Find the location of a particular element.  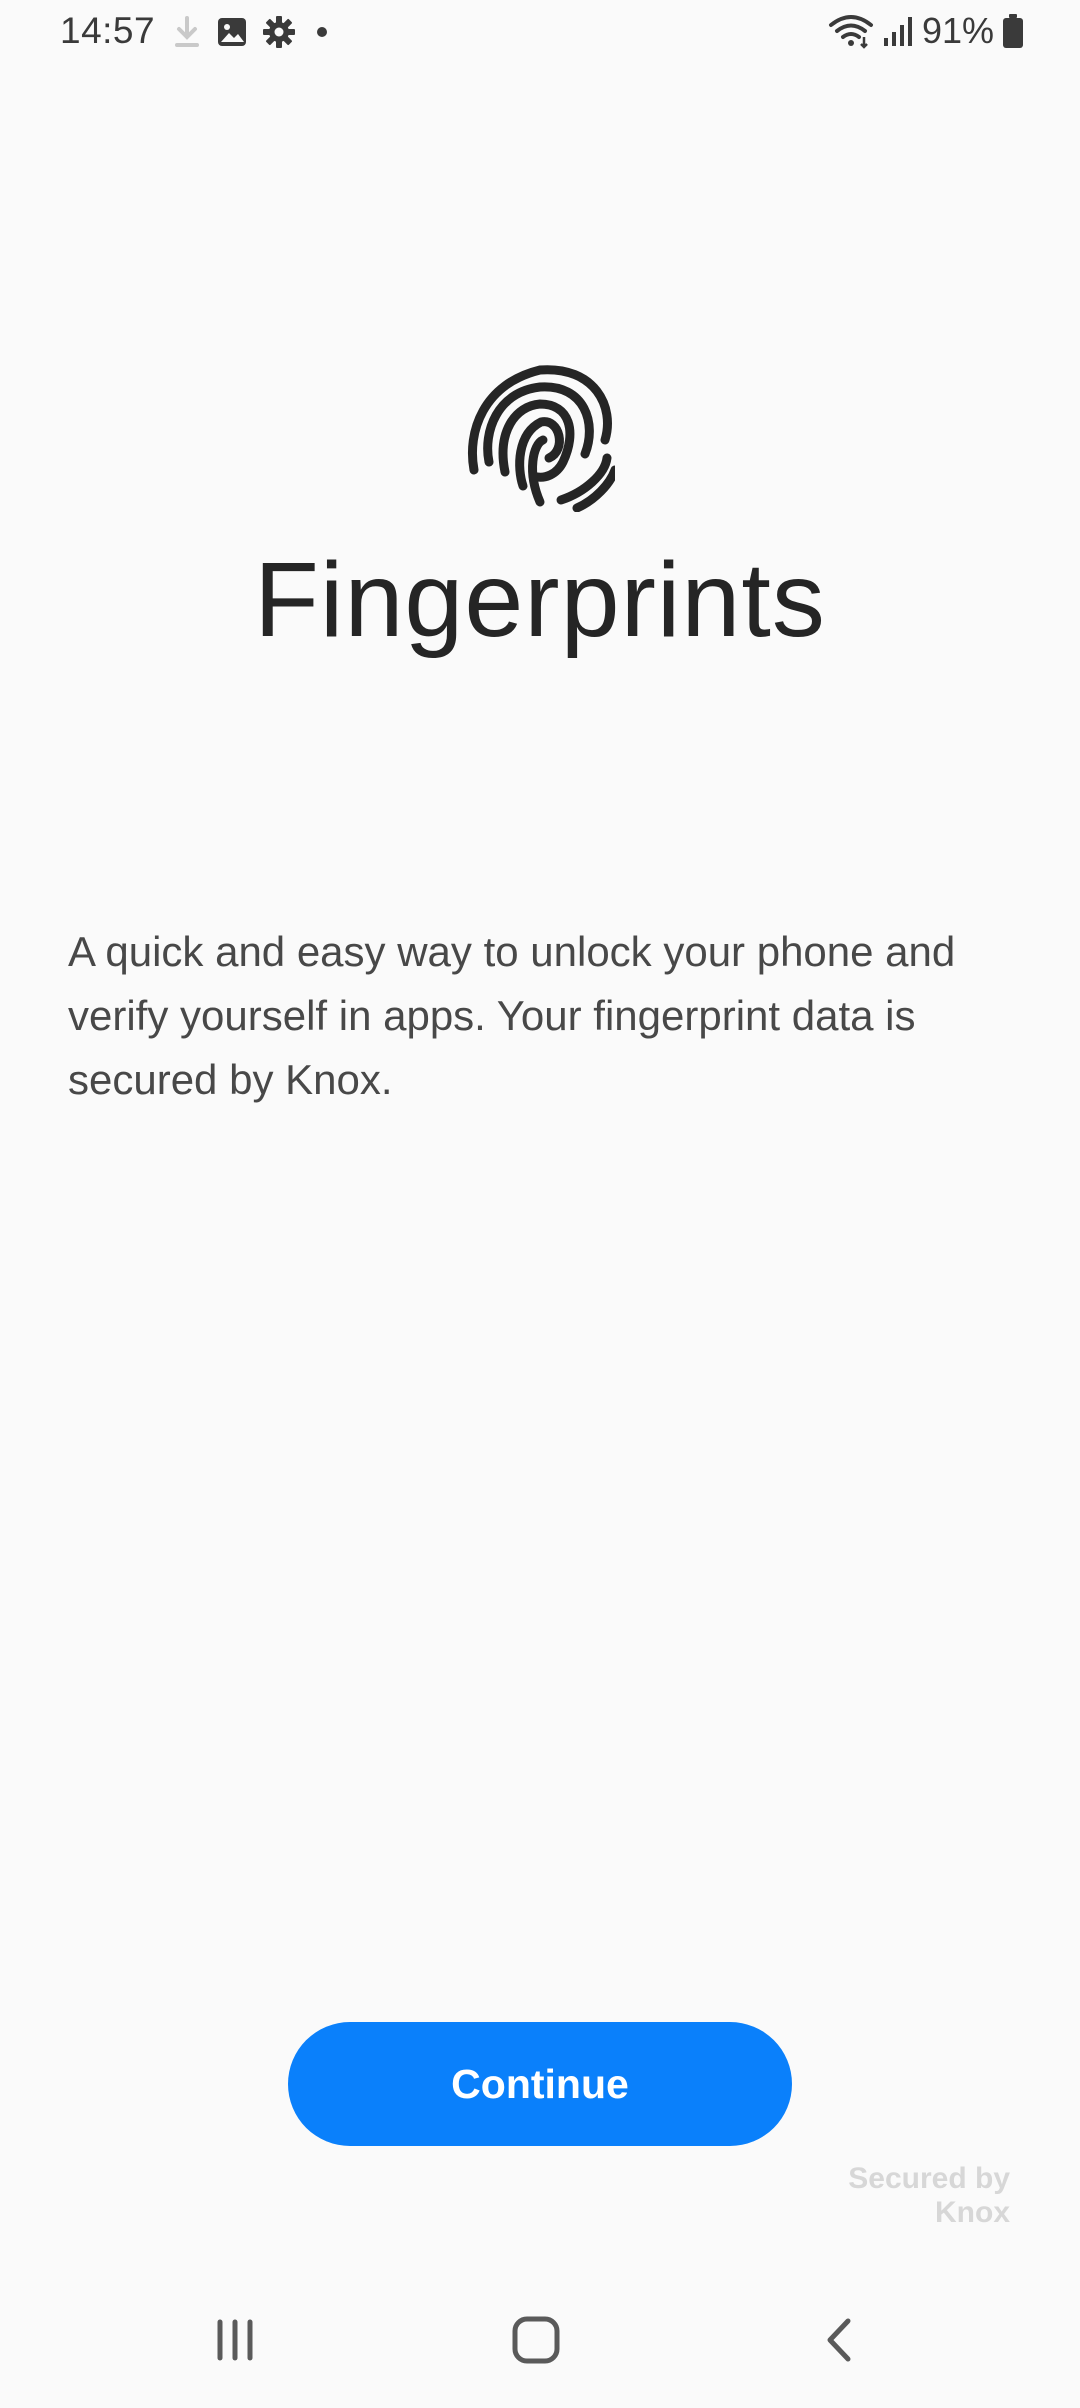

back-icon is located at coordinates (840, 2340).